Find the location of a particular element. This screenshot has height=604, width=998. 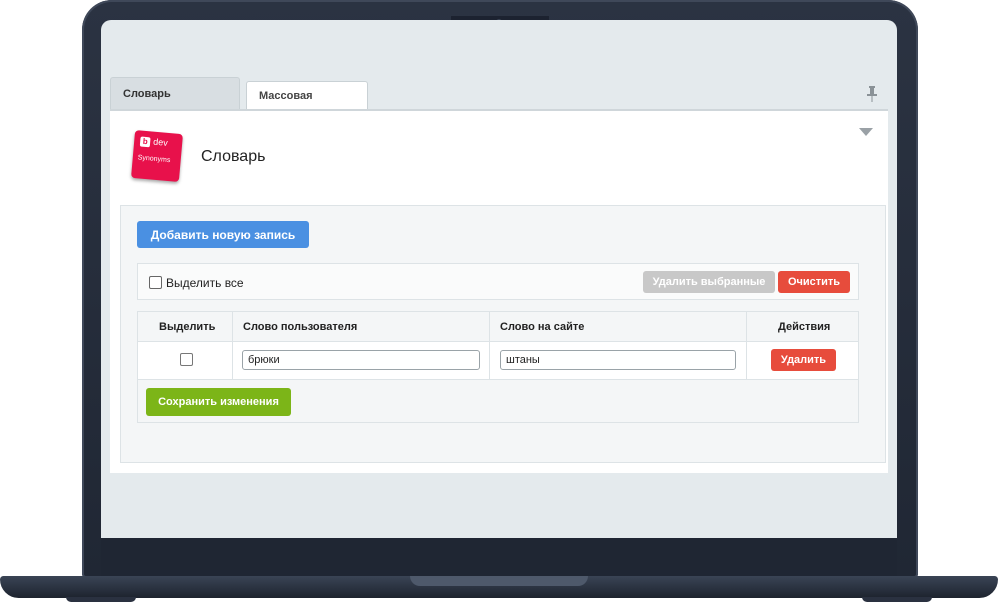

laptop-base-notch is located at coordinates (499, 581).